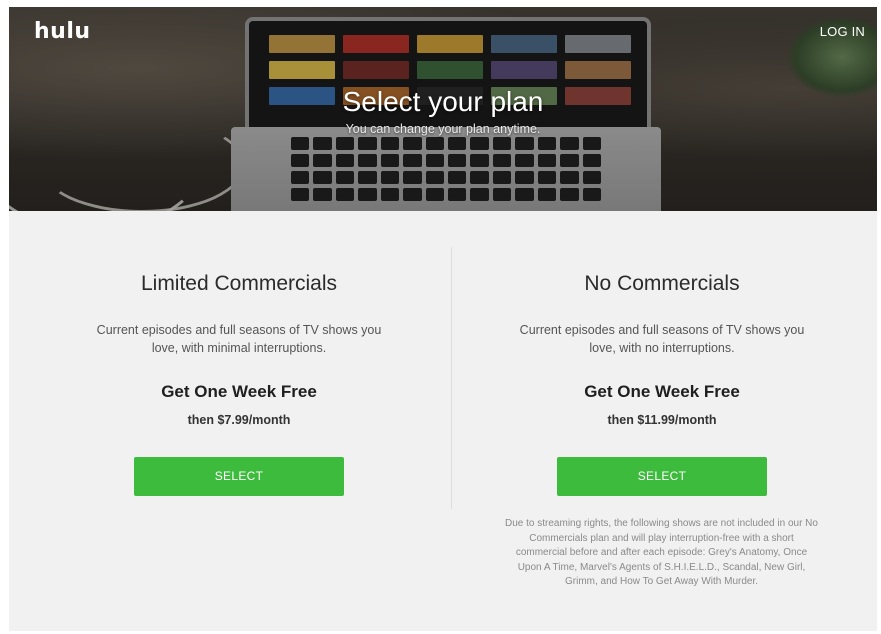  Describe the element at coordinates (842, 31) in the screenshot. I see `login-link: LOG IN` at that location.